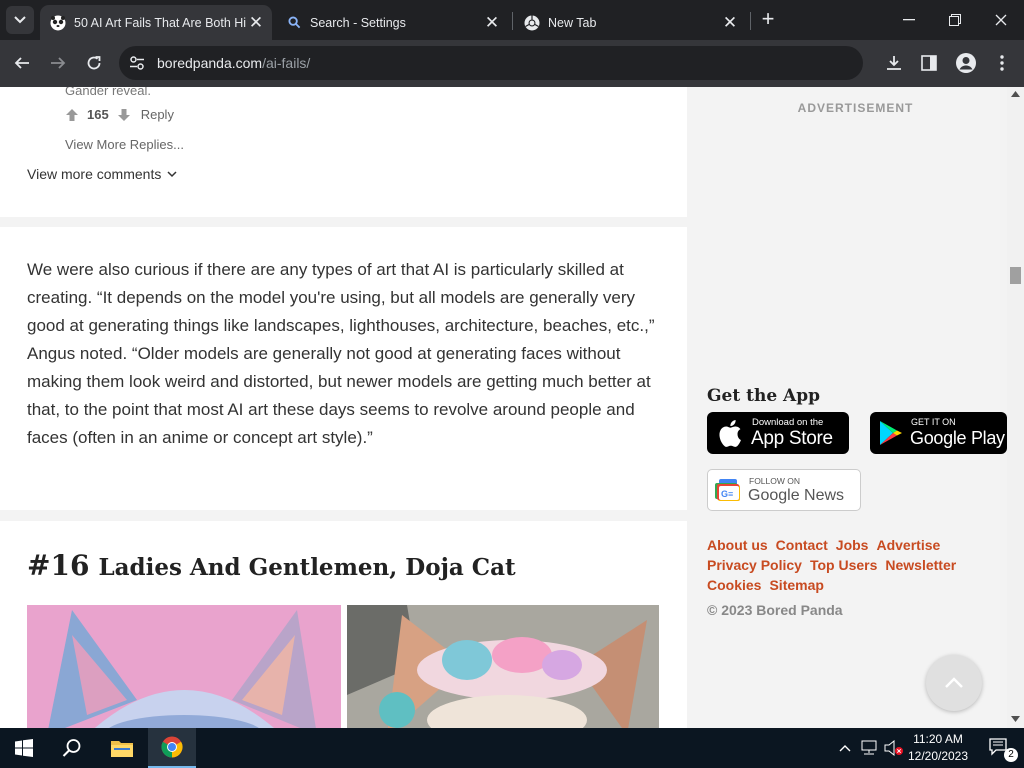 The width and height of the screenshot is (1024, 768). I want to click on taskbar-clock: 11:20 AM 12/20/2023, so click(938, 748).